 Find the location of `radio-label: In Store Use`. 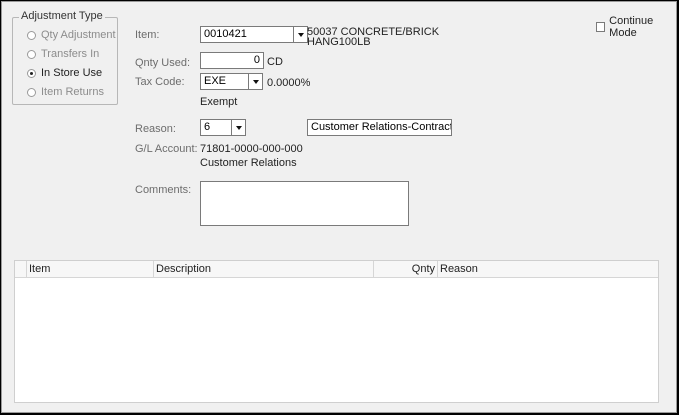

radio-label: In Store Use is located at coordinates (72, 73).